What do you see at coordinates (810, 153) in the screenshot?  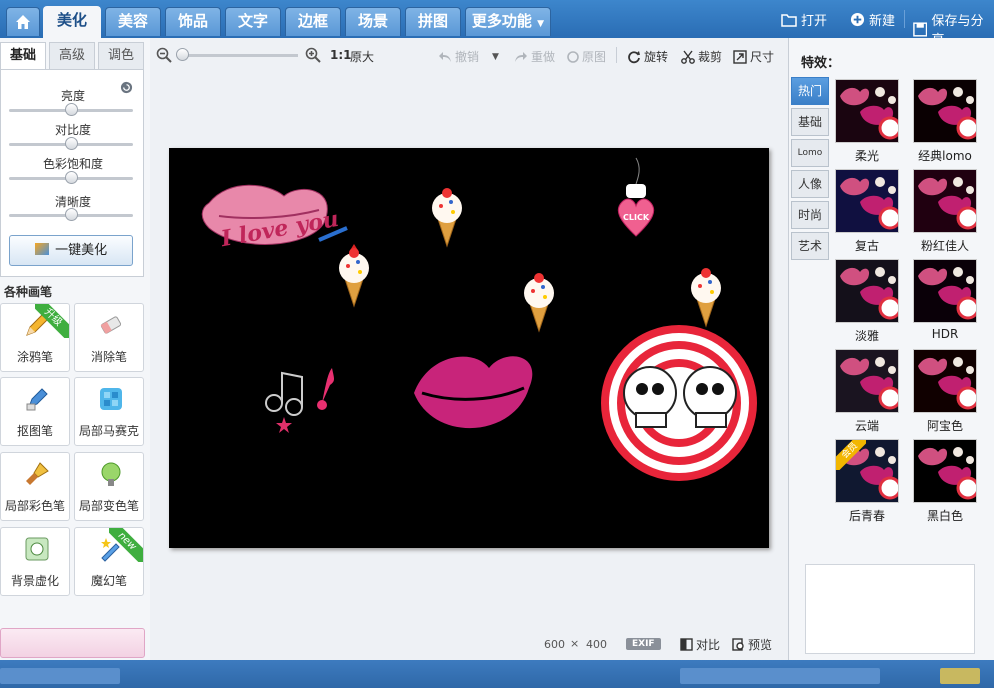 I see `effect-category-lomo: Lomo` at bounding box center [810, 153].